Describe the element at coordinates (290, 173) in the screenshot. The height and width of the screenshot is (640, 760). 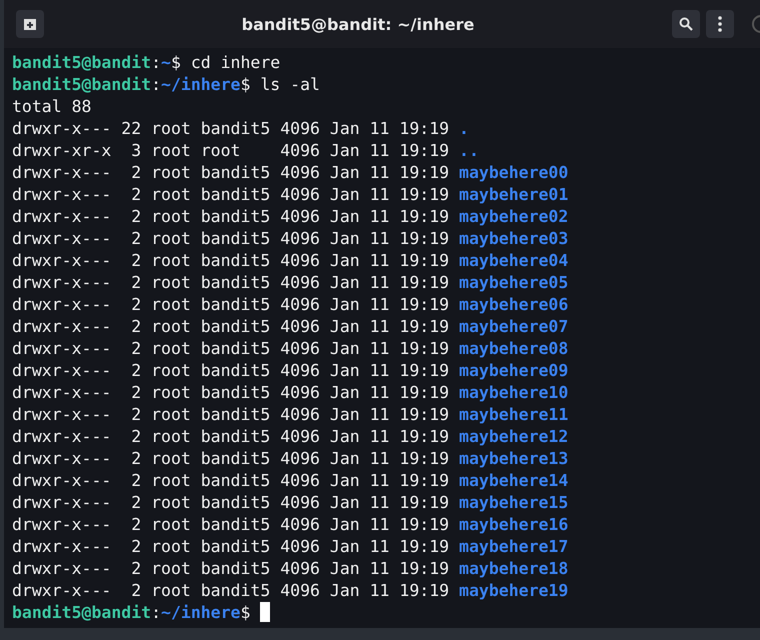
I see `listing-line: drwxr-x--- 2 root bandit5 4096 Jan 11 19:19 maybehere00` at that location.